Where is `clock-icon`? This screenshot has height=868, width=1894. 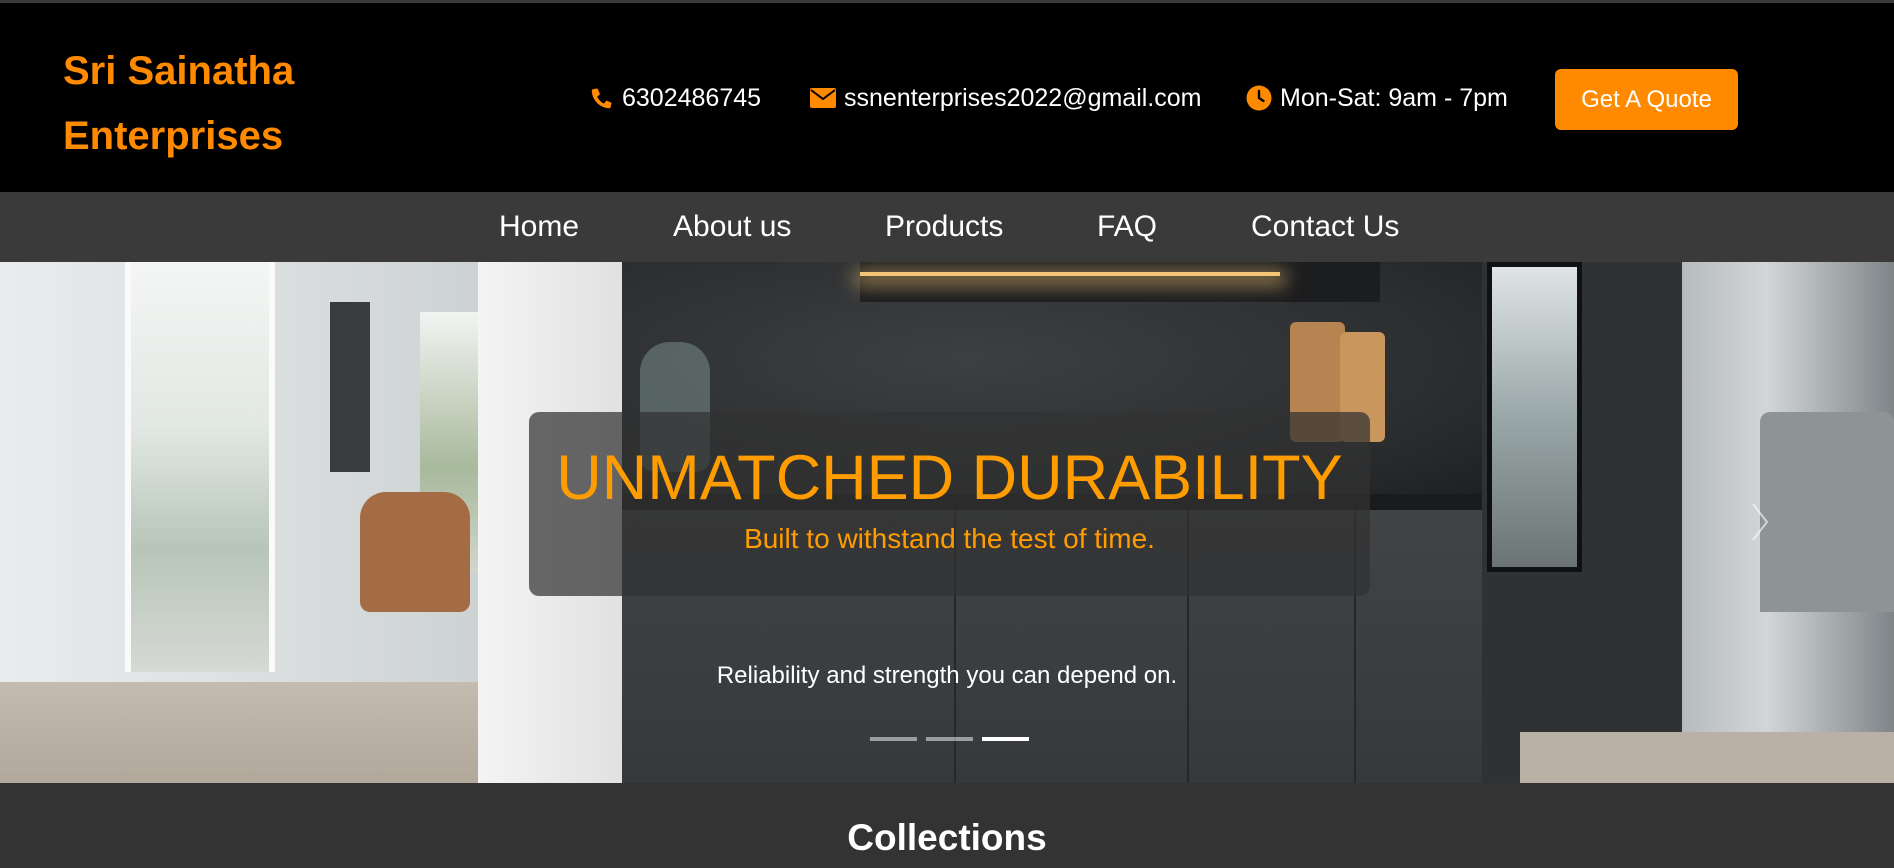 clock-icon is located at coordinates (1259, 98).